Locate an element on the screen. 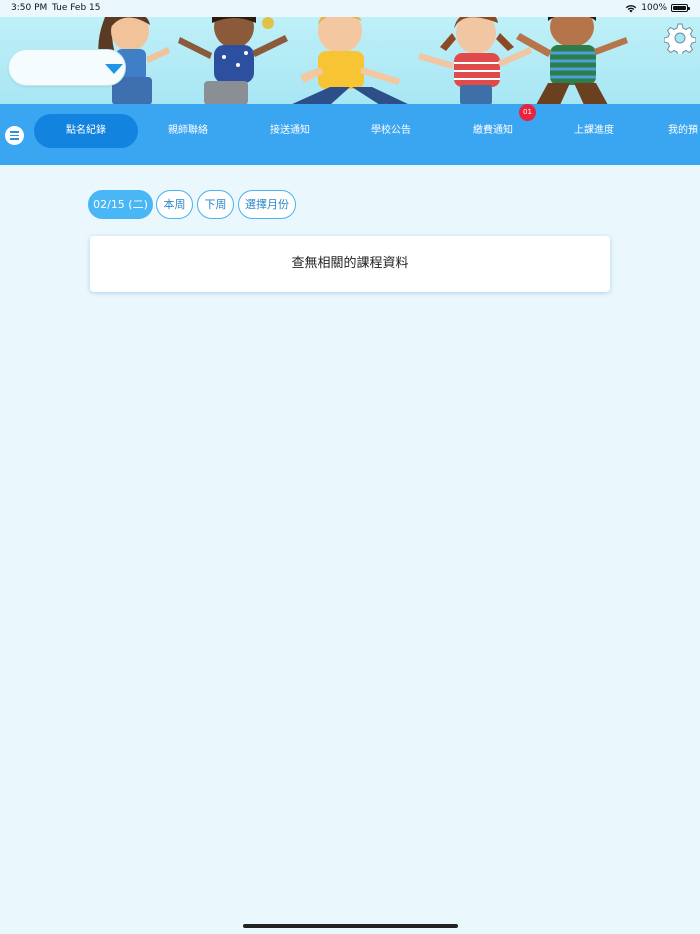 Image resolution: width=700 pixels, height=934 pixels. wifi-icon is located at coordinates (631, 8).